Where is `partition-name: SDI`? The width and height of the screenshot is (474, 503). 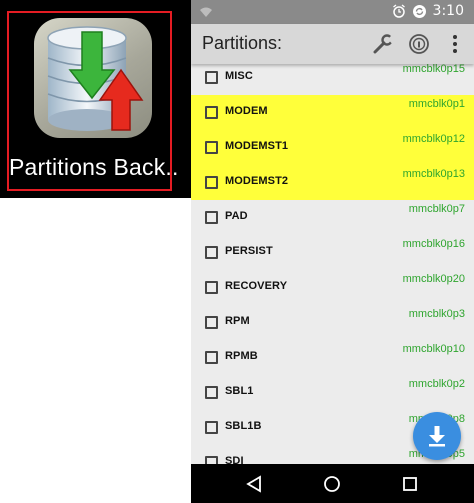
partition-name: SDI is located at coordinates (234, 459).